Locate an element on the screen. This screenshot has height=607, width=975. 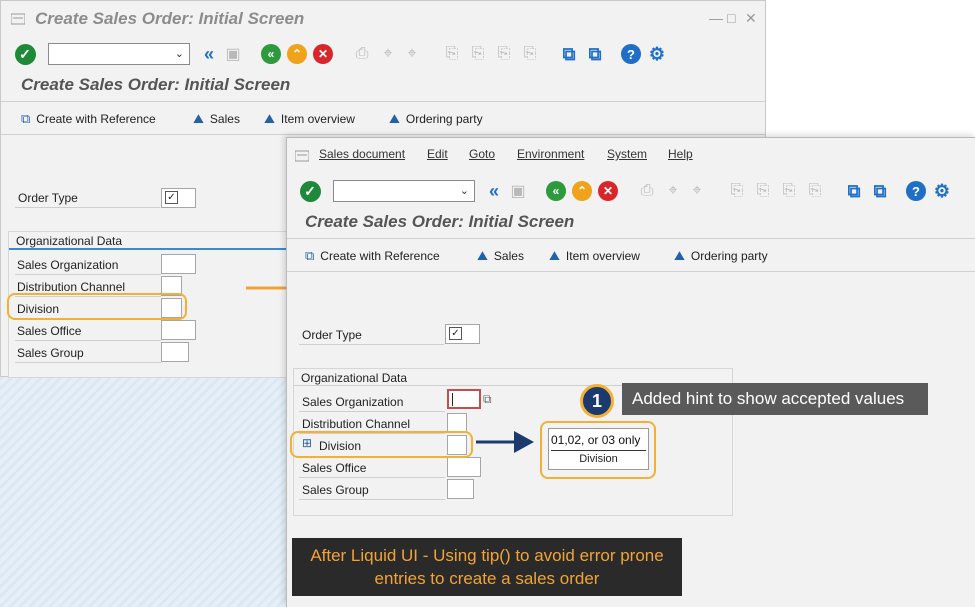
menu-help: Help is located at coordinates (680, 154).